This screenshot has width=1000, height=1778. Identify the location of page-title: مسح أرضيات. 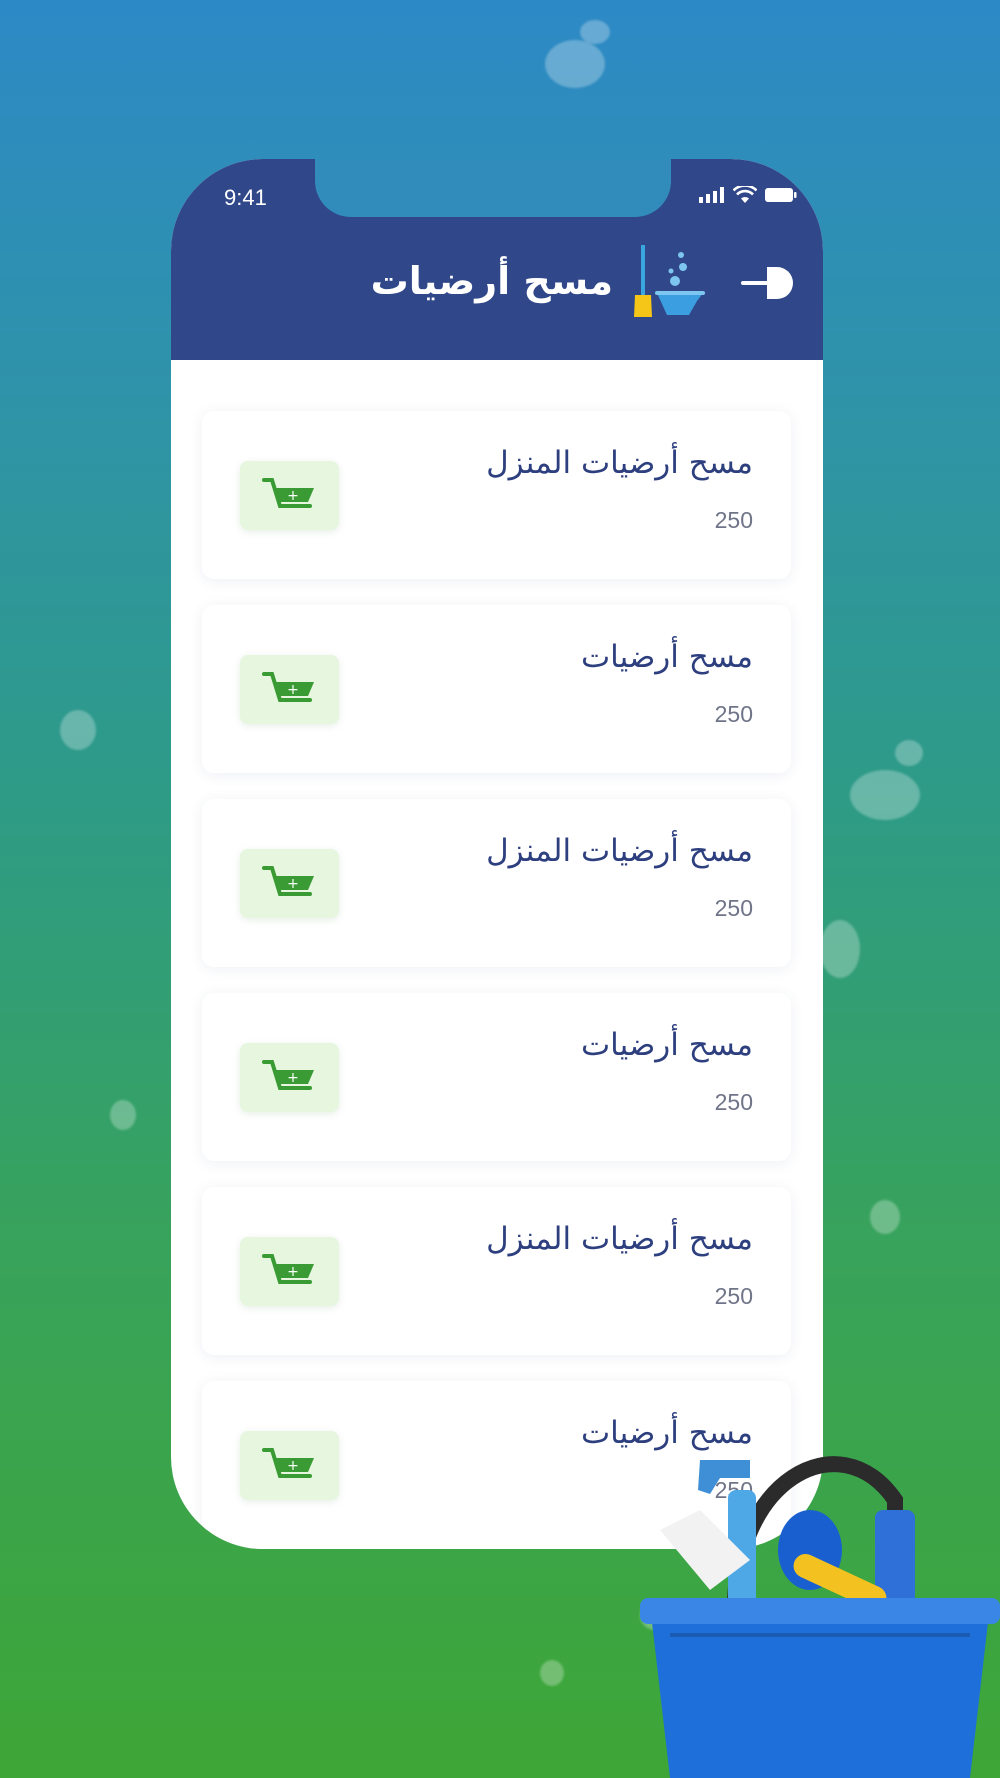
(491, 281).